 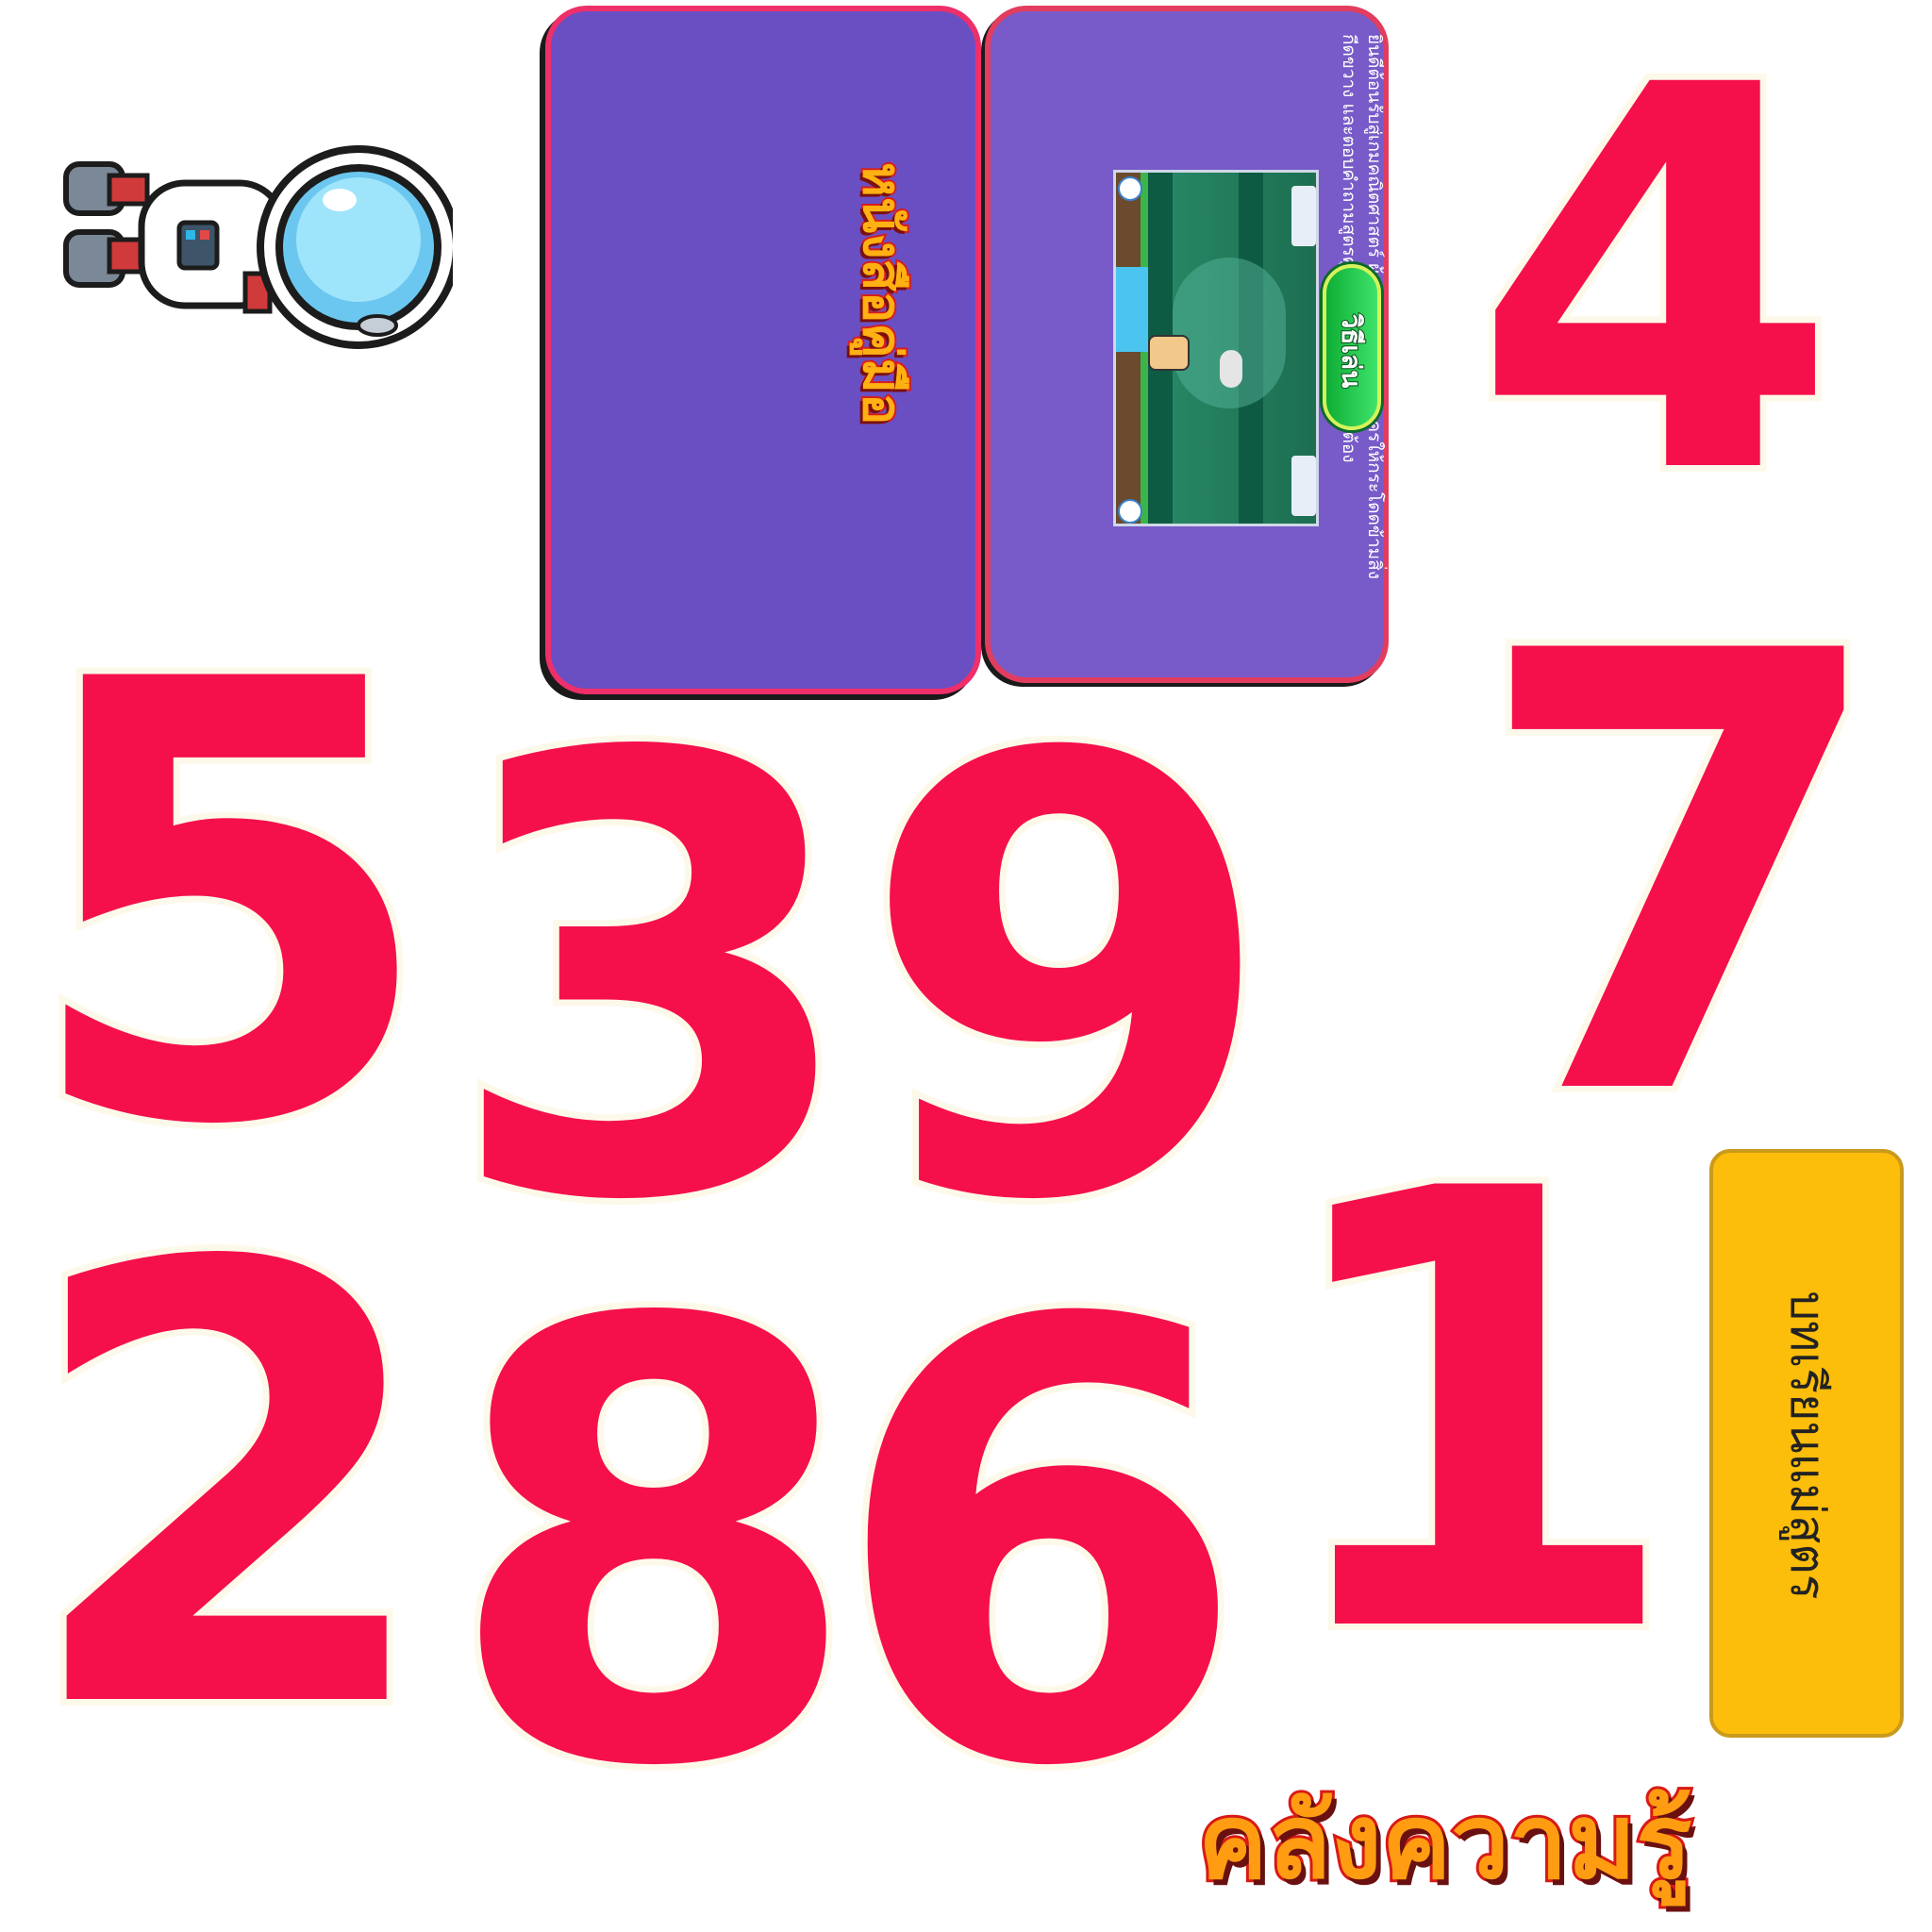 I want to click on numeral-8: 8, so click(x=654, y=1547).